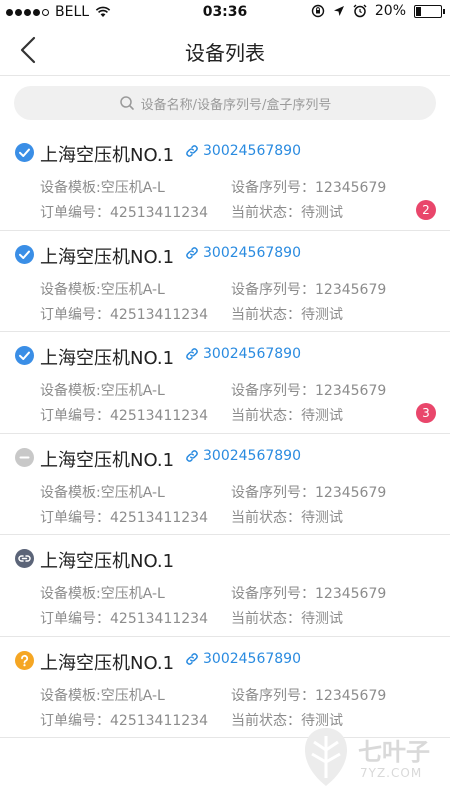 The width and height of the screenshot is (450, 800). Describe the element at coordinates (225, 53) in the screenshot. I see `page-title: 设备列表` at that location.